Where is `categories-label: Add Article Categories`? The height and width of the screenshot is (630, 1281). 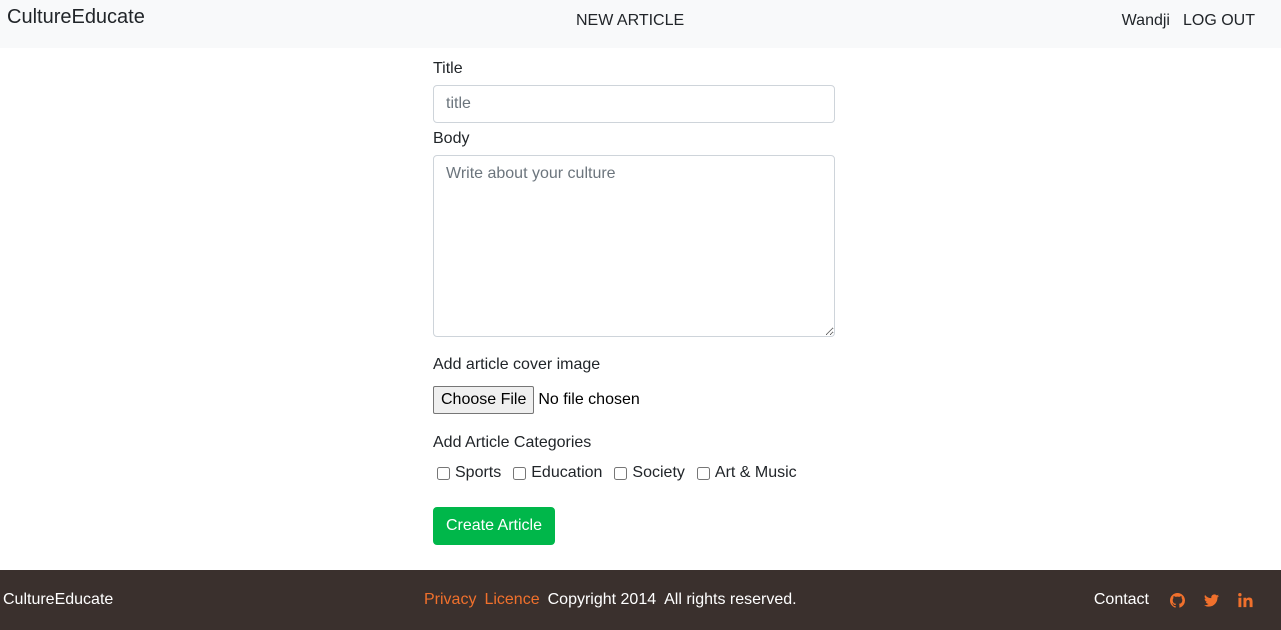
categories-label: Add Article Categories is located at coordinates (512, 442).